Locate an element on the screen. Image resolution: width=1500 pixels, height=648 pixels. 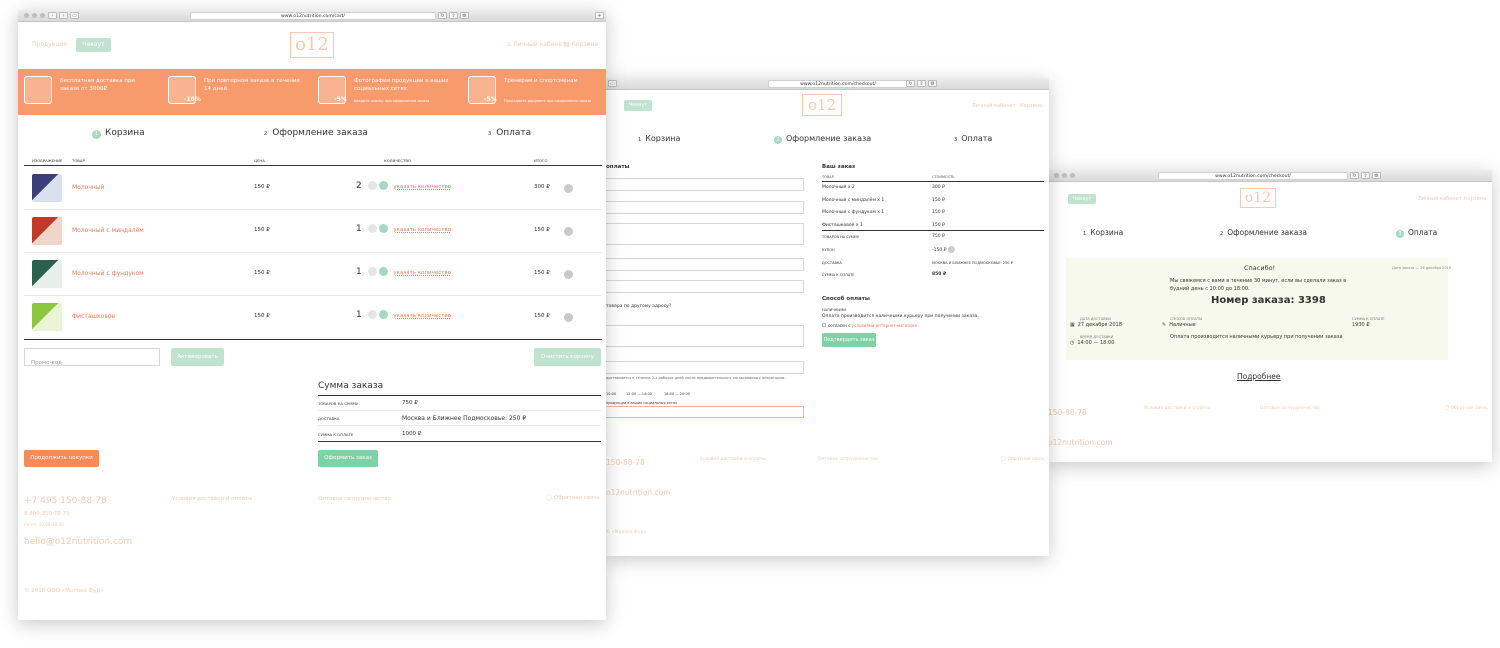
remove-coupon-icon is located at coordinates (951, 249).